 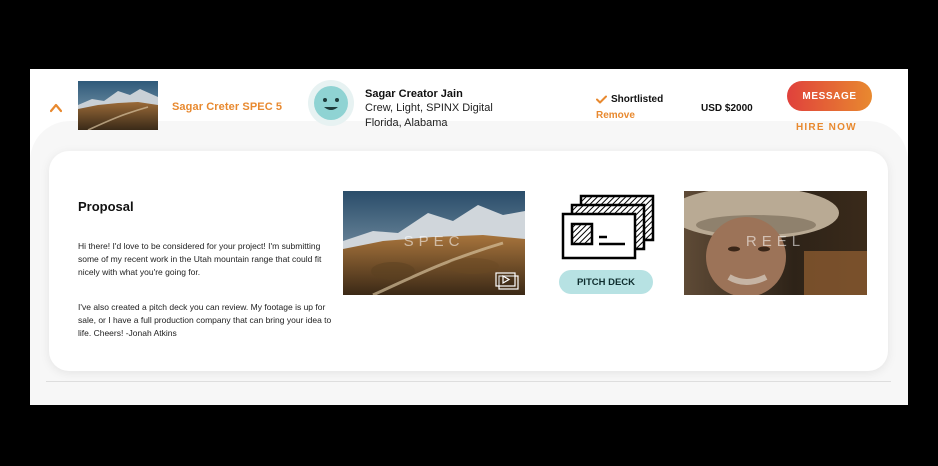 I want to click on creator-name: Sagar Creator Jain, so click(x=414, y=94).